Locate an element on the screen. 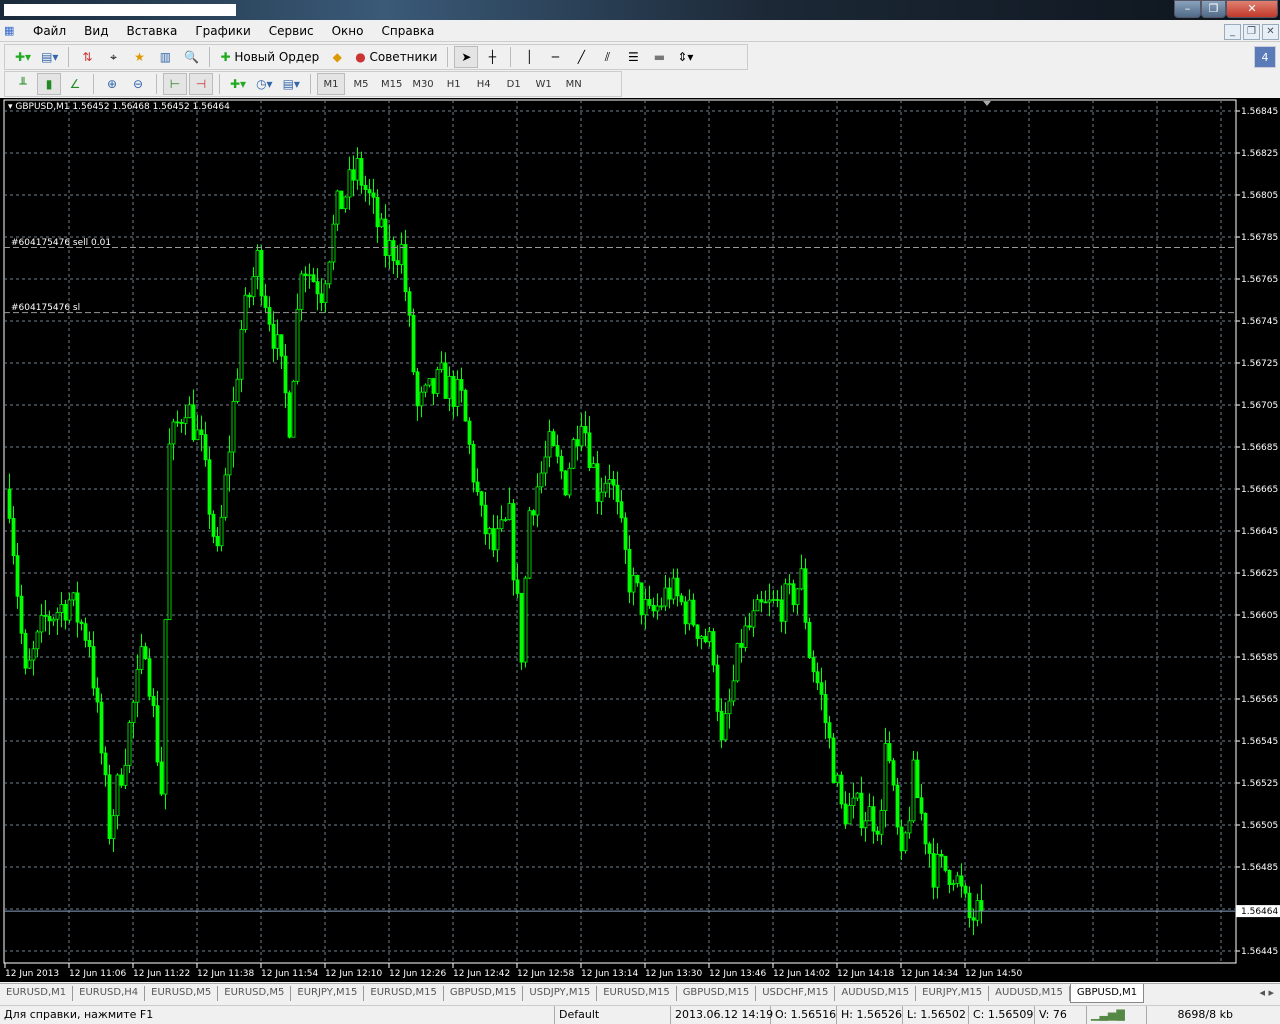  menu-window: Окно is located at coordinates (348, 31).